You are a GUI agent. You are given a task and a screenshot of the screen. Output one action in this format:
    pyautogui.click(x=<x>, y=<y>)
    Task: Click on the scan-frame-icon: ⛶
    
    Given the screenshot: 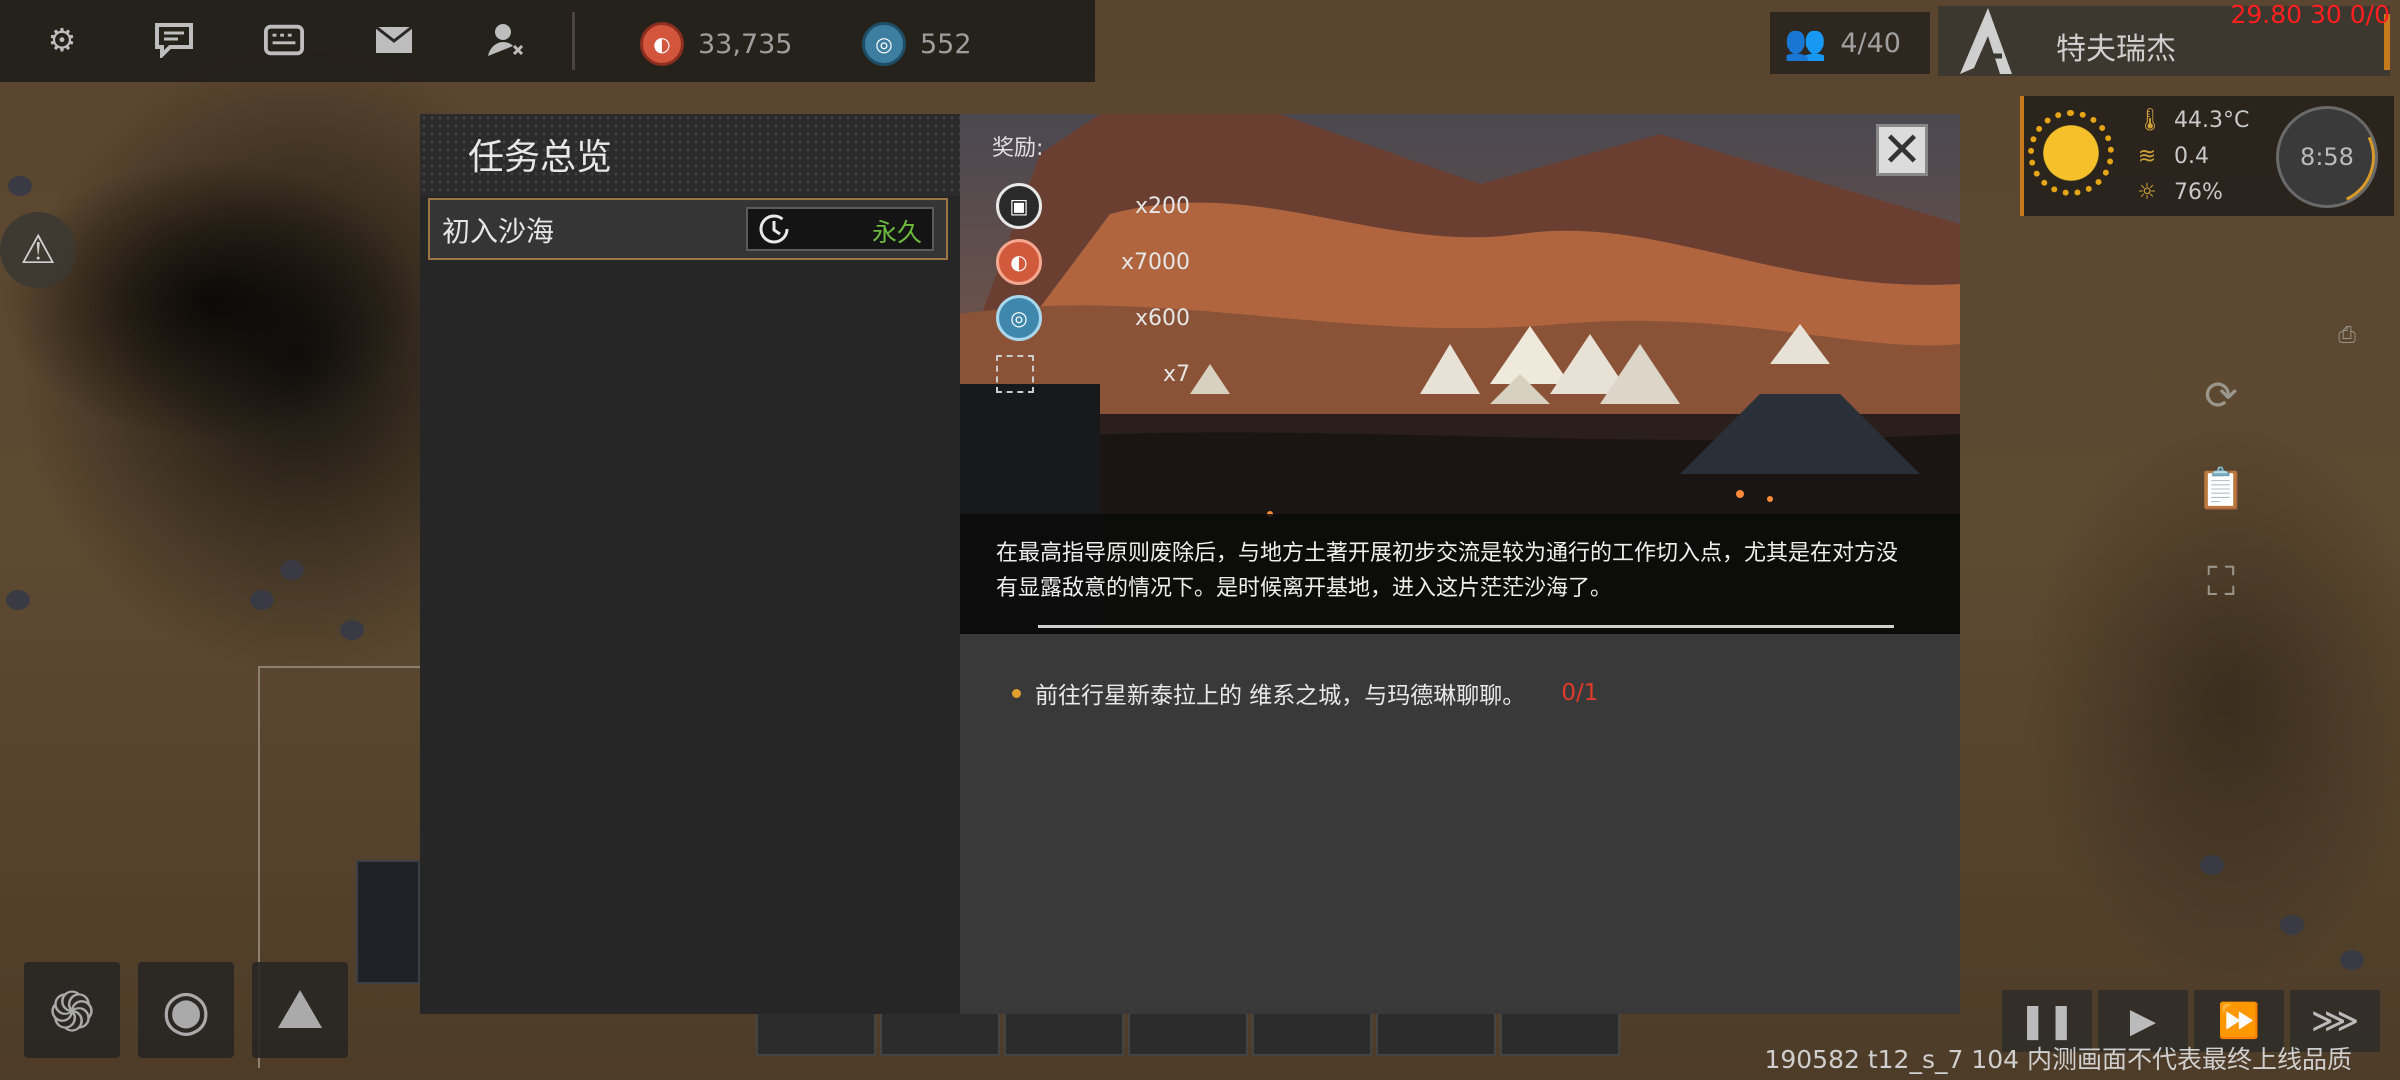 What is the action you would take?
    pyautogui.click(x=2221, y=582)
    